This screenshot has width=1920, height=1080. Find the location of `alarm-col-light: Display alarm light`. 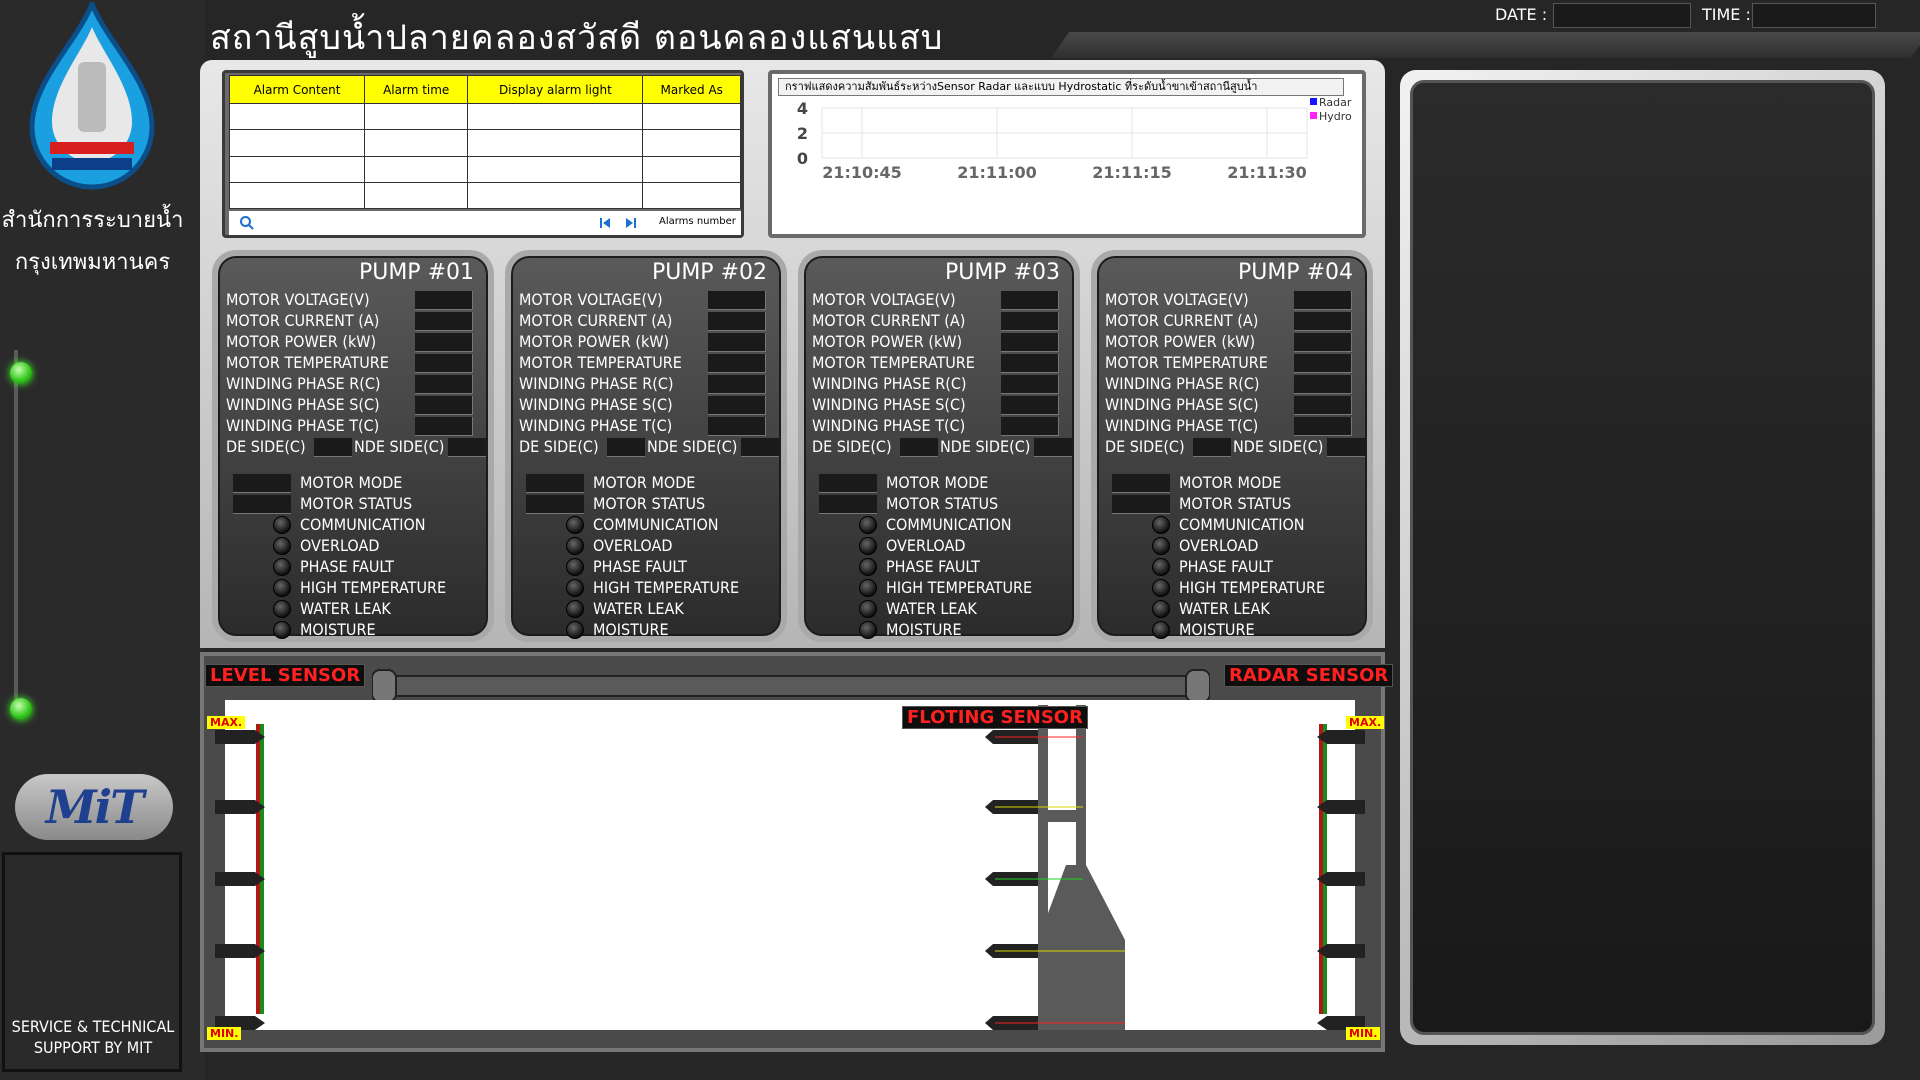

alarm-col-light: Display alarm light is located at coordinates (555, 89).